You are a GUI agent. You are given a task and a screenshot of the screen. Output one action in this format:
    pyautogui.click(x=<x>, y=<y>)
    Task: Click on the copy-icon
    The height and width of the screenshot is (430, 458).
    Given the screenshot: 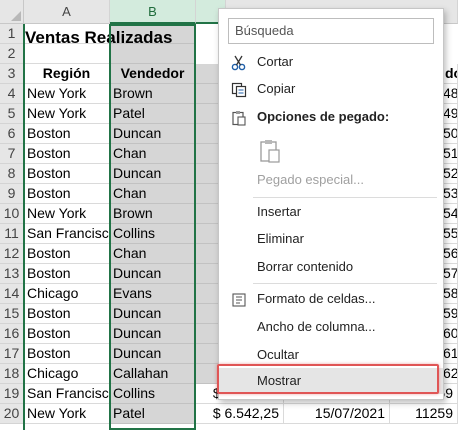 What is the action you would take?
    pyautogui.click(x=239, y=89)
    